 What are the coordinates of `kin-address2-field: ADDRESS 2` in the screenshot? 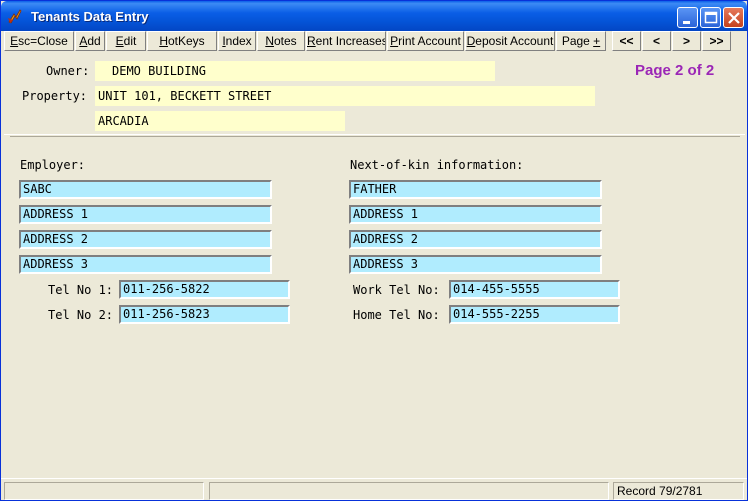 It's located at (475, 239).